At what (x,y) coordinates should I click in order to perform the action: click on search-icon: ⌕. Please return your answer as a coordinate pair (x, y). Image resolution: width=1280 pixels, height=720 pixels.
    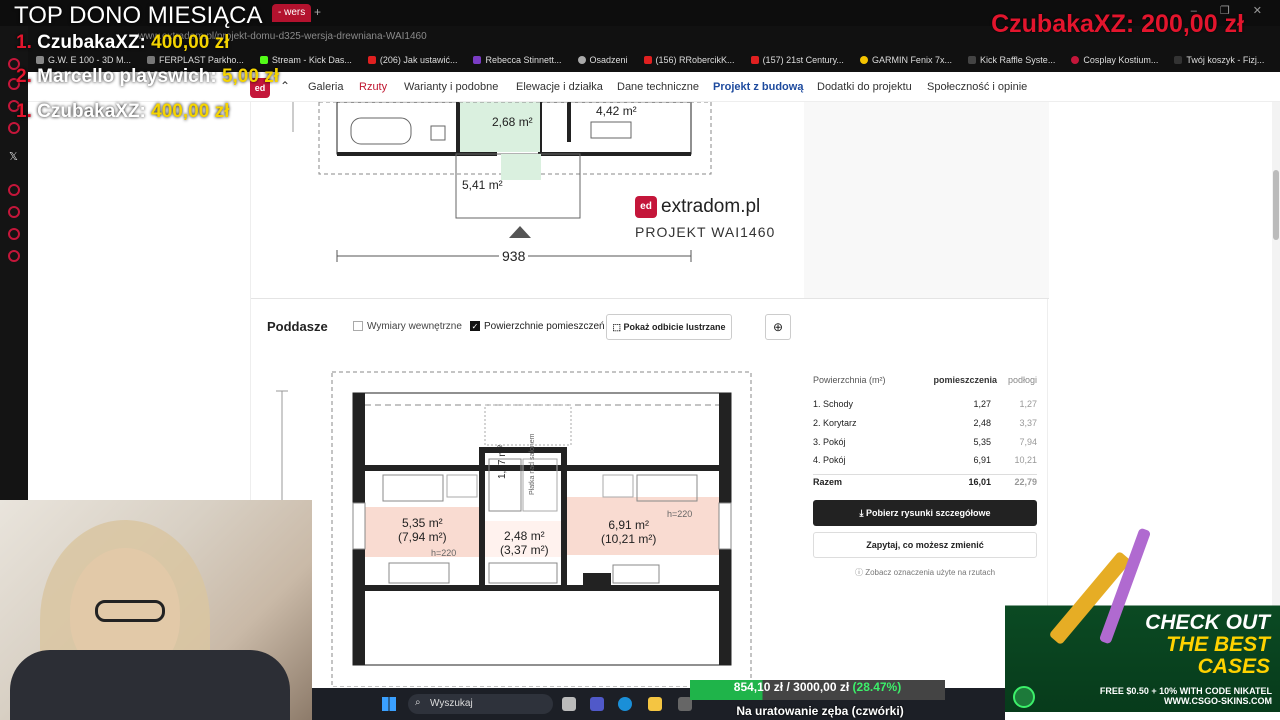
    Looking at the image, I should click on (418, 702).